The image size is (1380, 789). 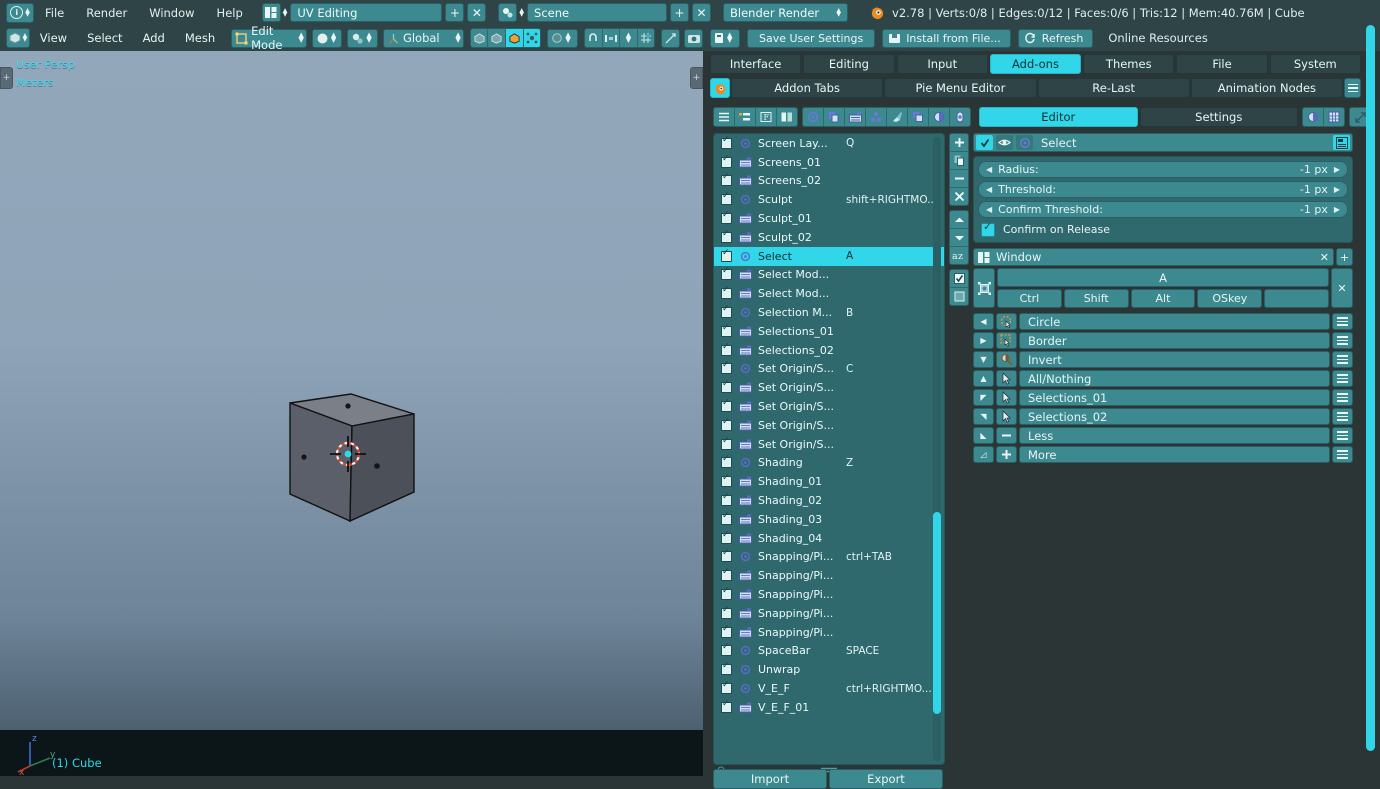 What do you see at coordinates (937, 613) in the screenshot?
I see `list-scrollbar-thumb` at bounding box center [937, 613].